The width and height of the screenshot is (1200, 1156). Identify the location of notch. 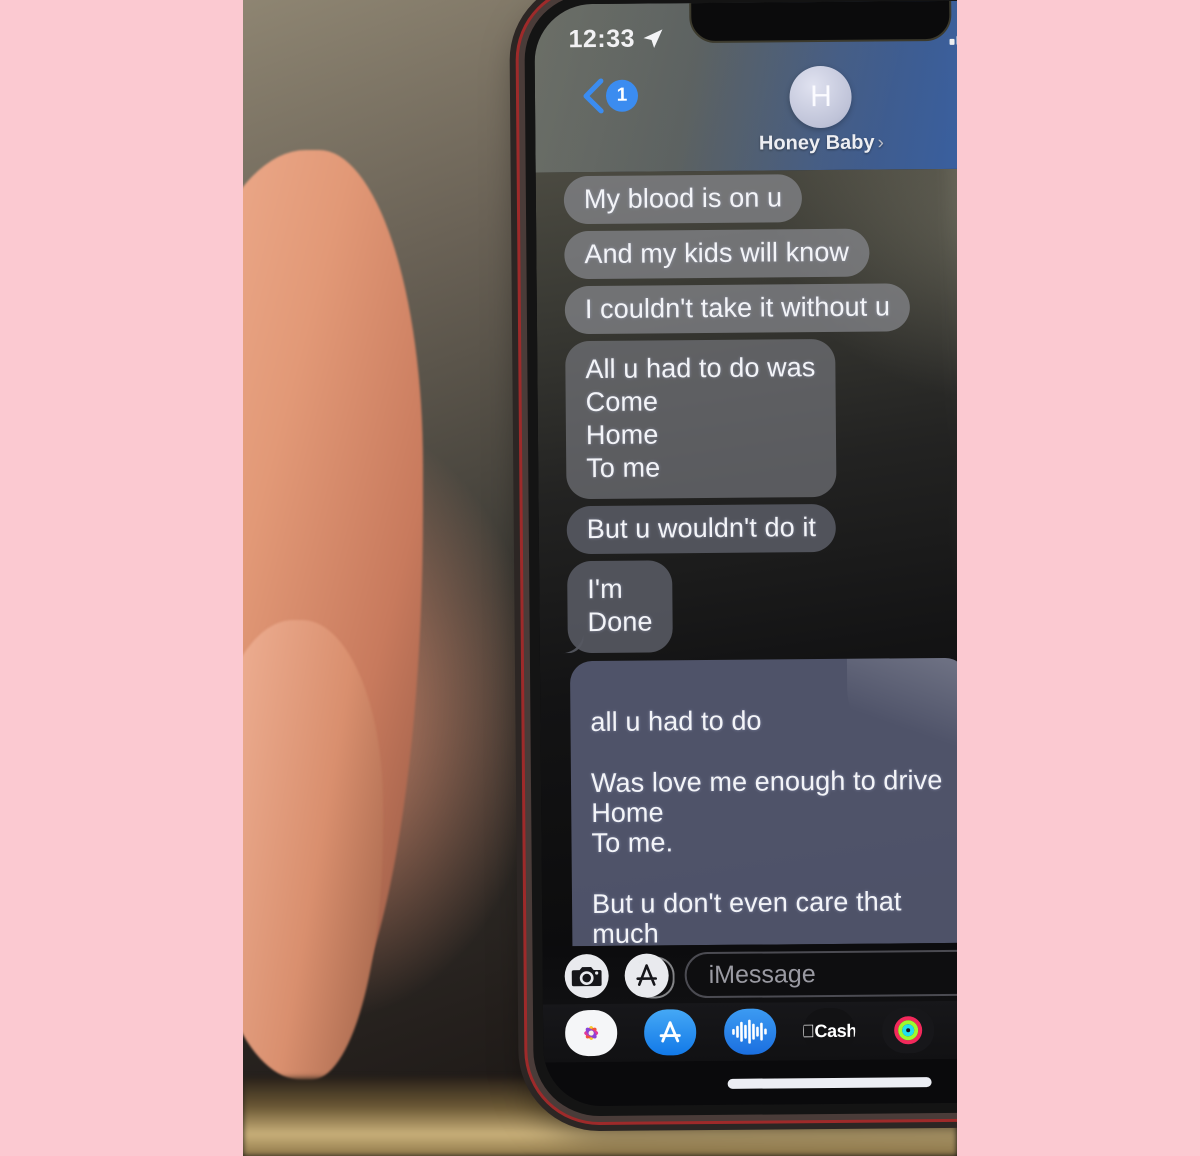
(820, 22).